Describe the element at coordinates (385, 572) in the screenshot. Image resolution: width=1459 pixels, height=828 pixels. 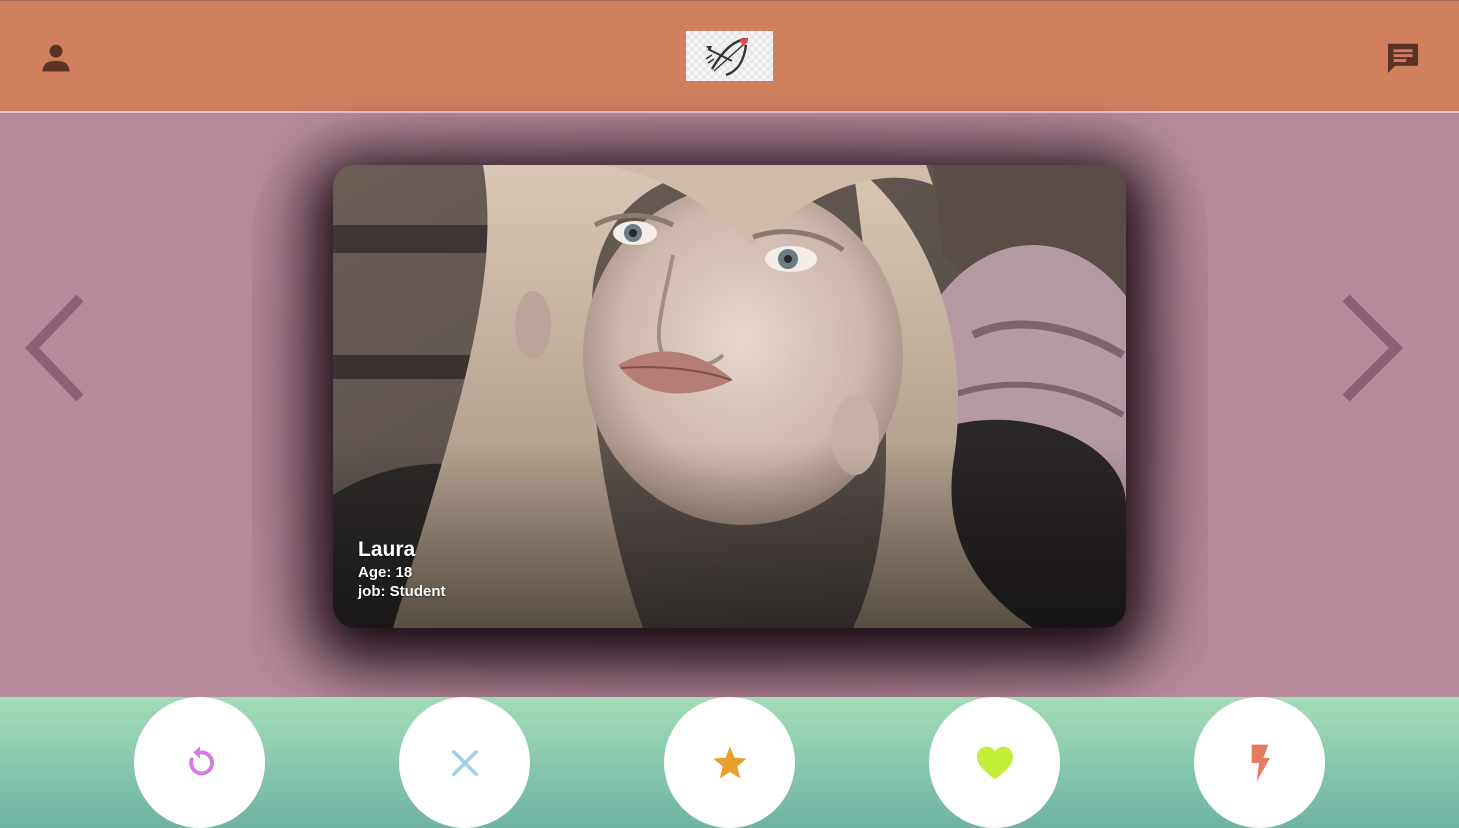
I see `profile-age: Age: 18` at that location.